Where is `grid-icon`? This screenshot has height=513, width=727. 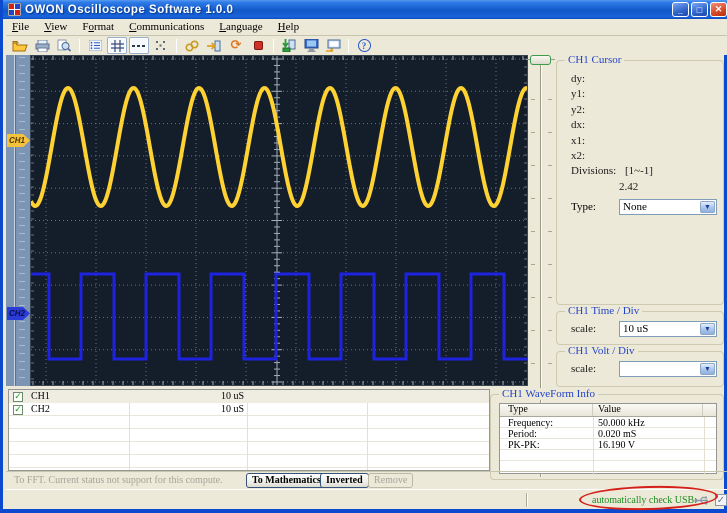
grid-icon is located at coordinates (117, 45).